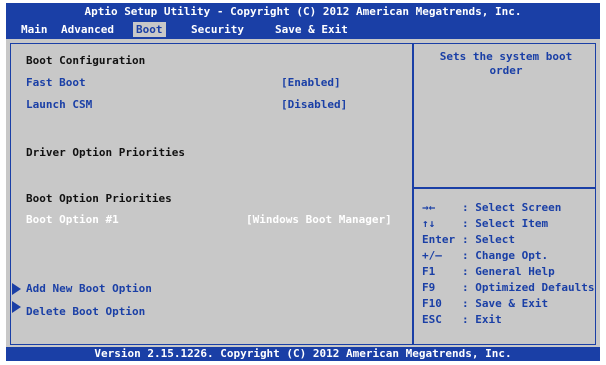  Describe the element at coordinates (510, 321) in the screenshot. I see `key-legend-item: ESC : Exit` at that location.